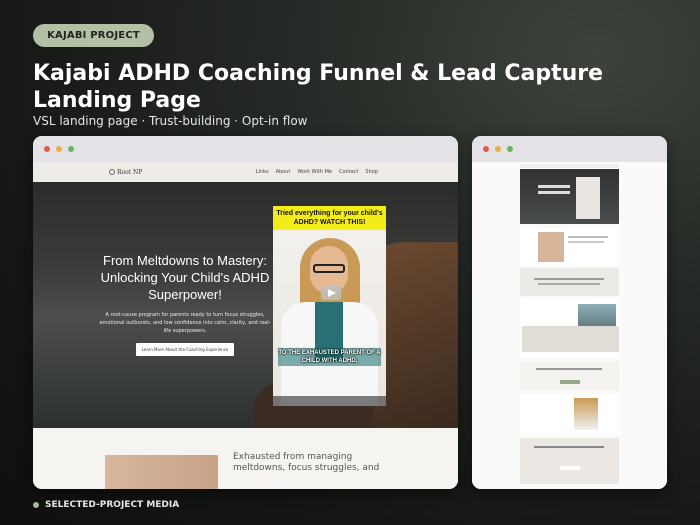  Describe the element at coordinates (112, 172) in the screenshot. I see `logo-icon` at that location.